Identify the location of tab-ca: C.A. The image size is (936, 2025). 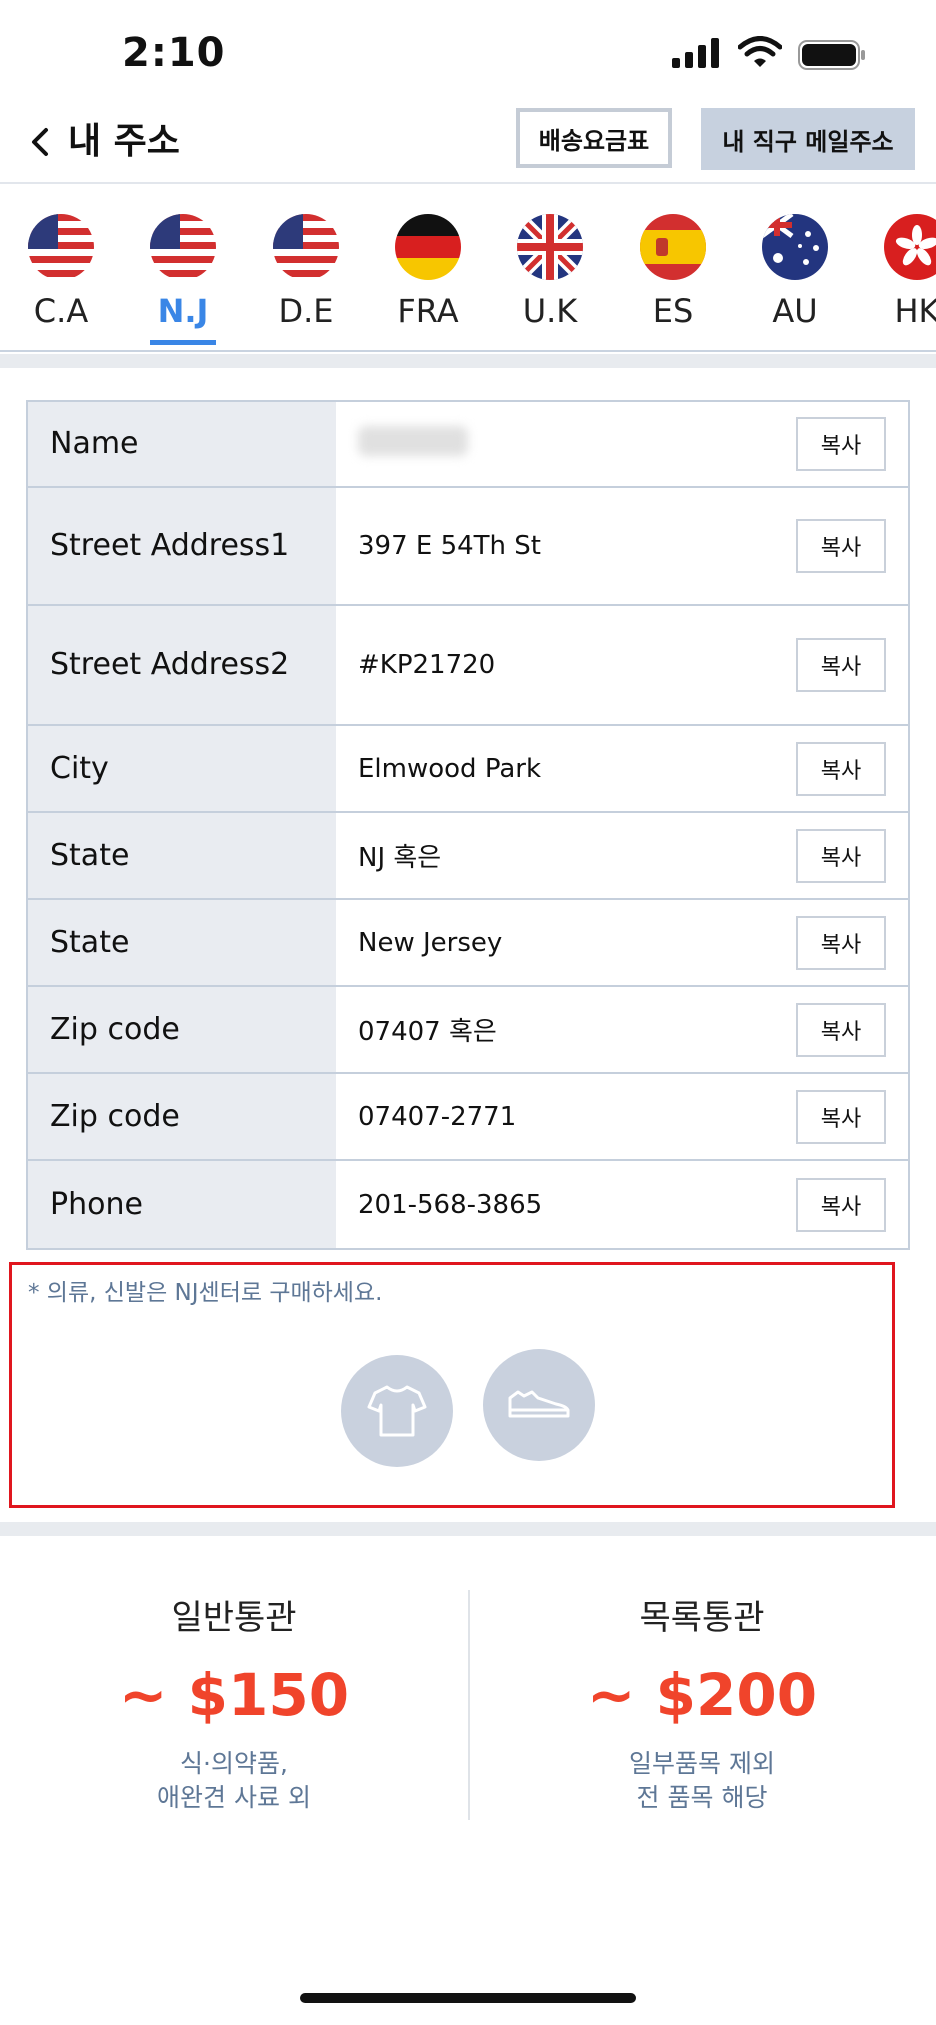
(61, 272).